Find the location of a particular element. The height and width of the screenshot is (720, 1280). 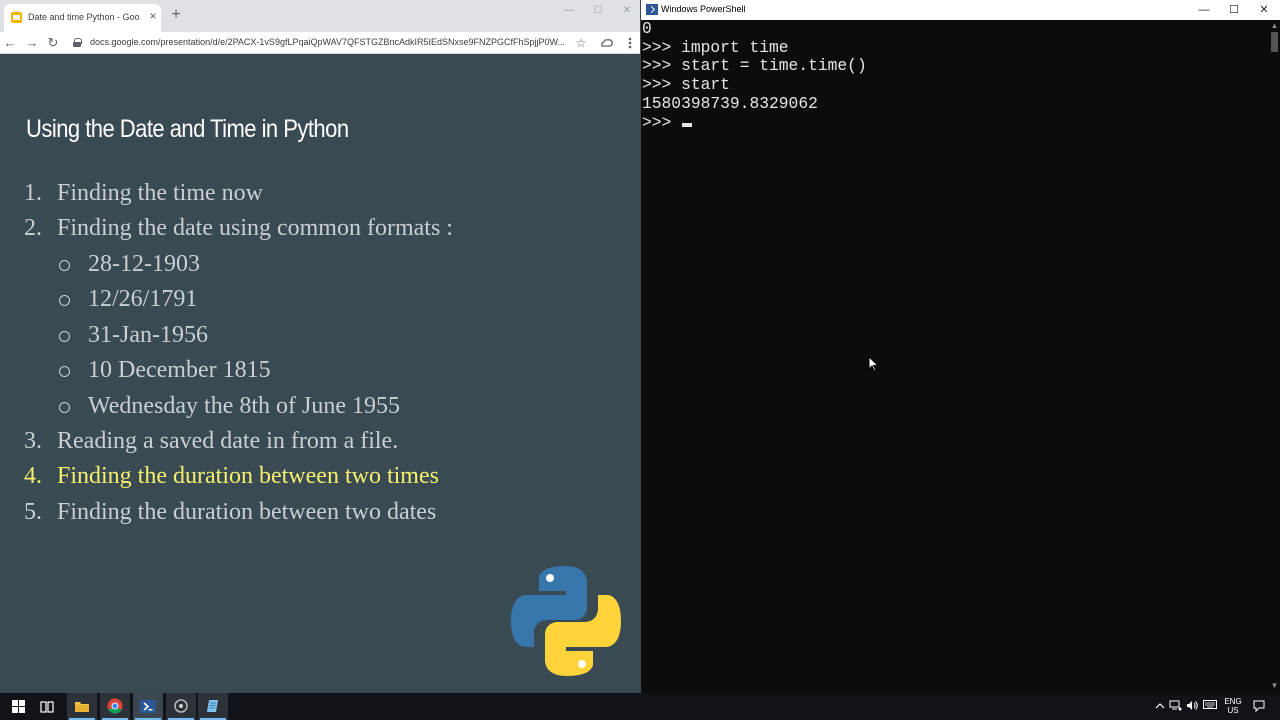

list-item-number: 2. is located at coordinates (33, 228).